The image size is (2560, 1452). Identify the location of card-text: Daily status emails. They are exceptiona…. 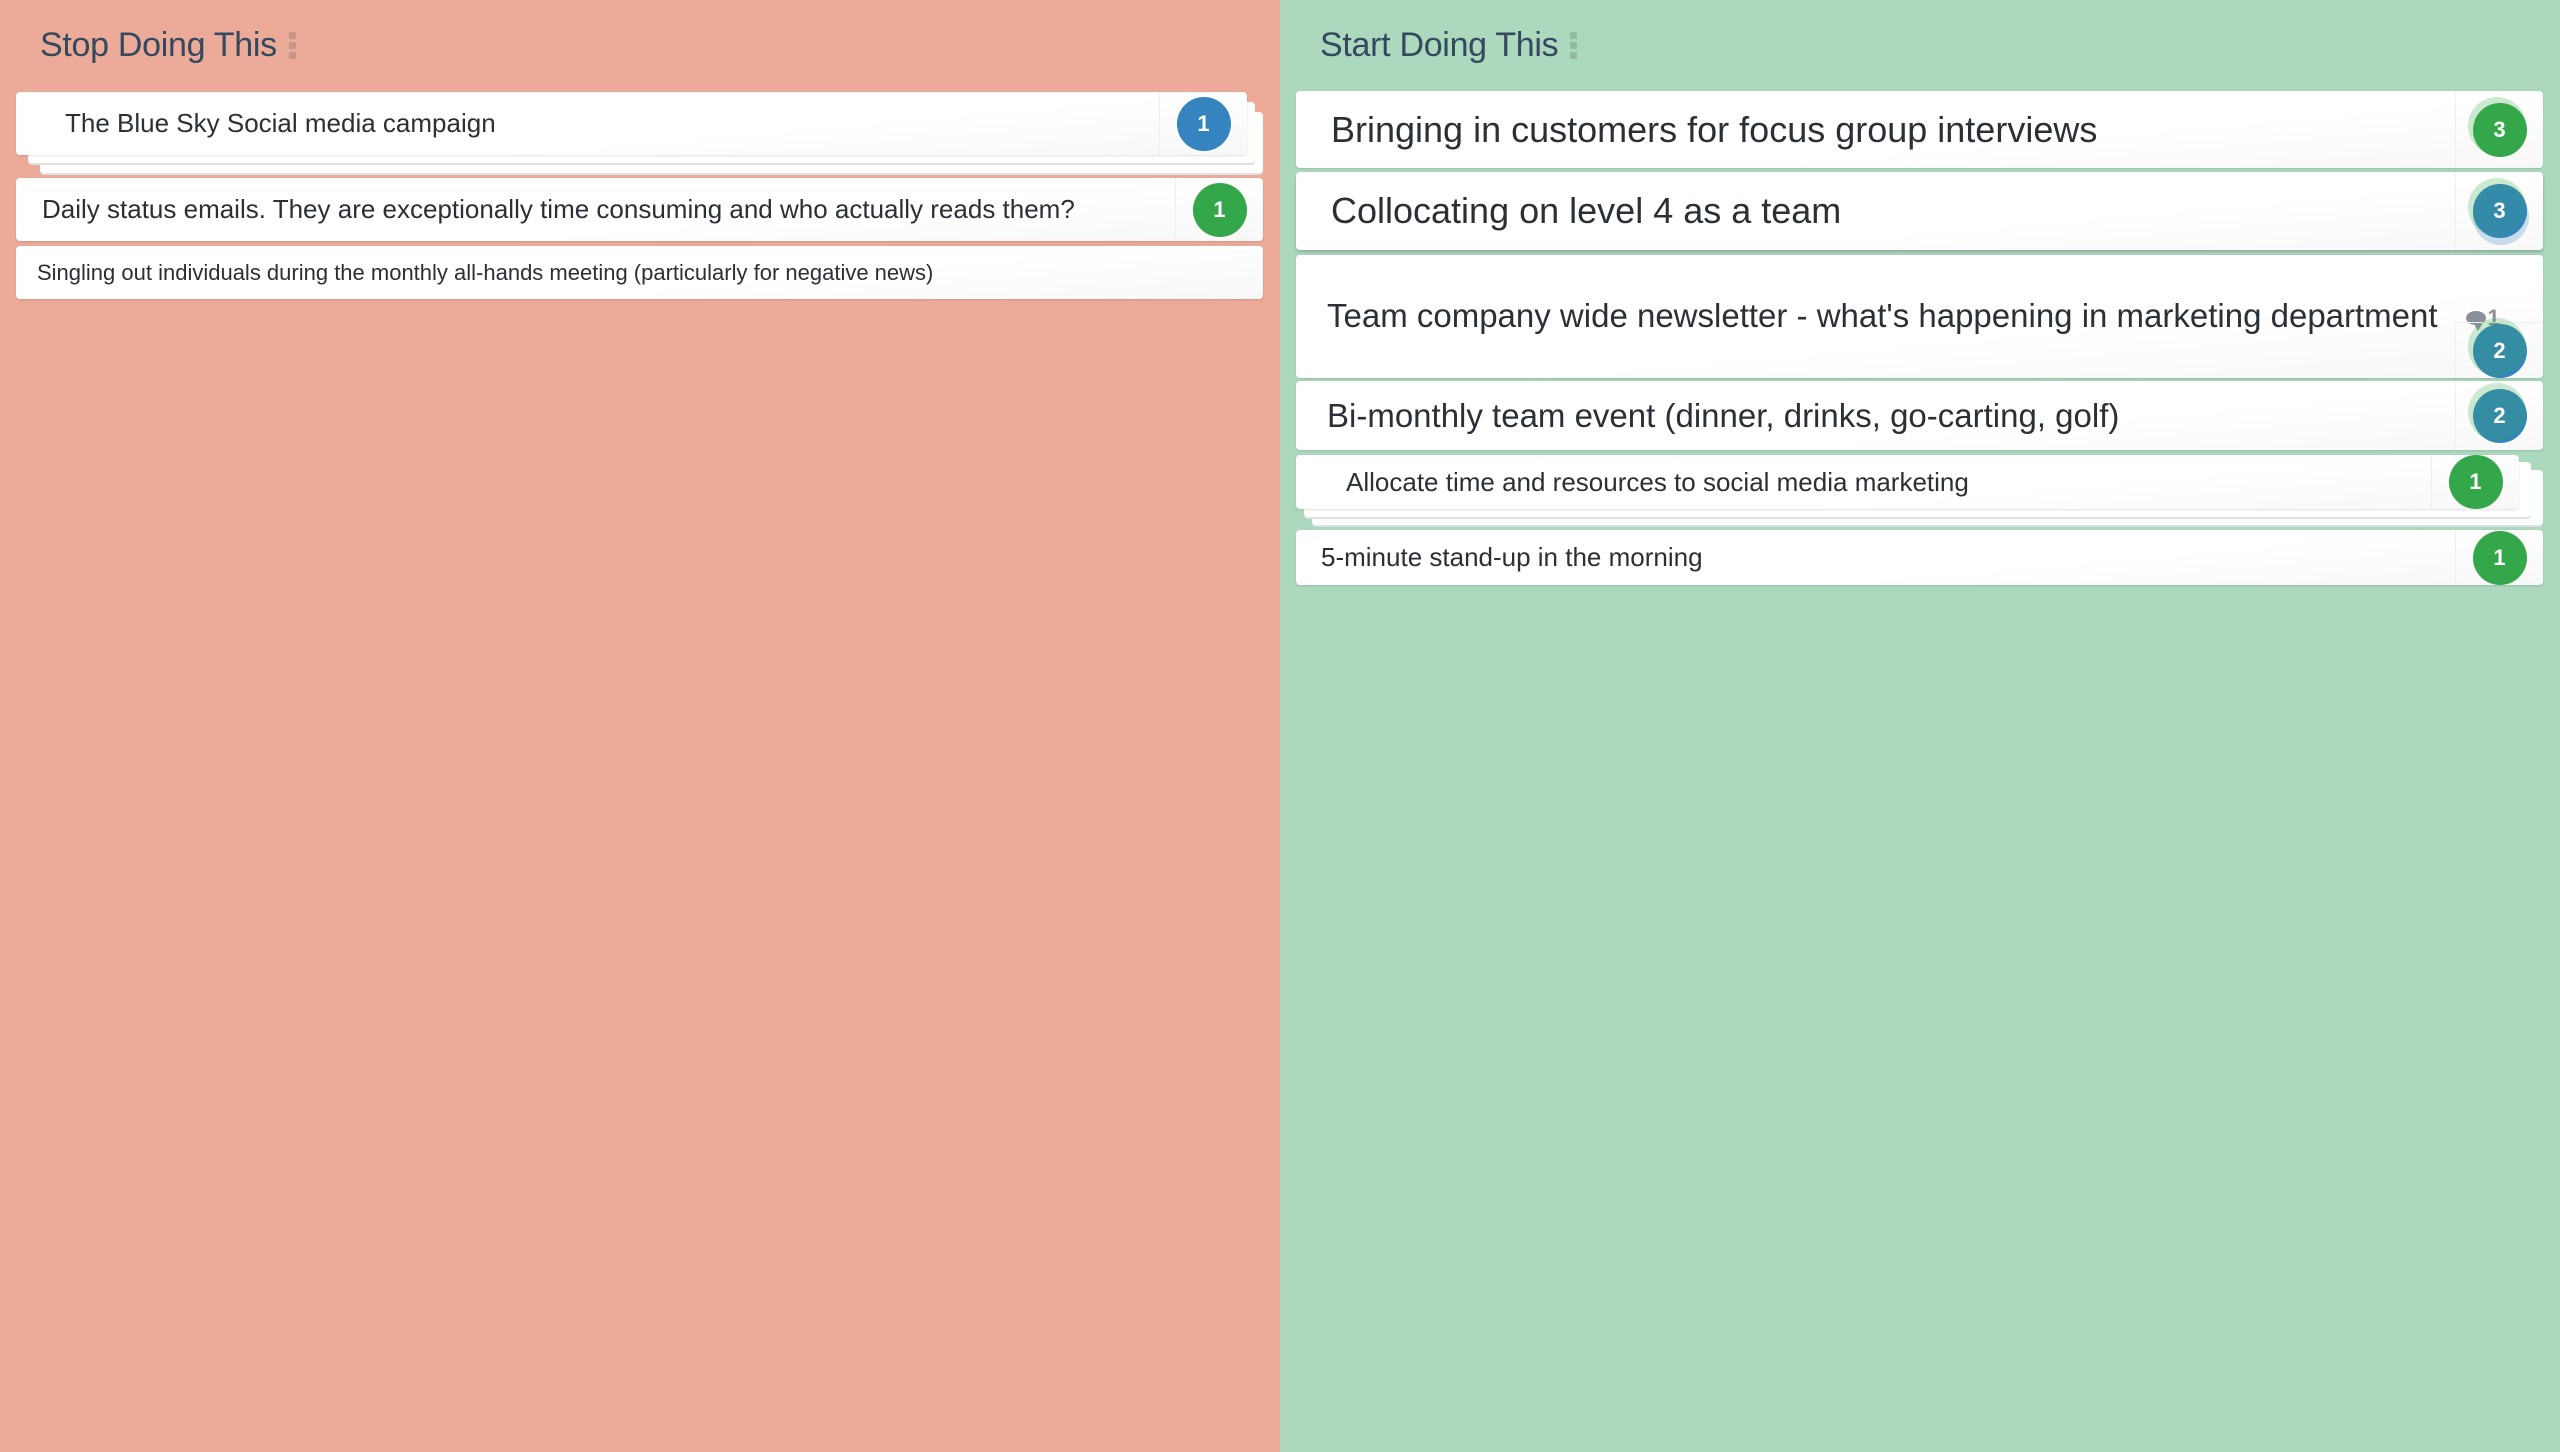
(558, 209).